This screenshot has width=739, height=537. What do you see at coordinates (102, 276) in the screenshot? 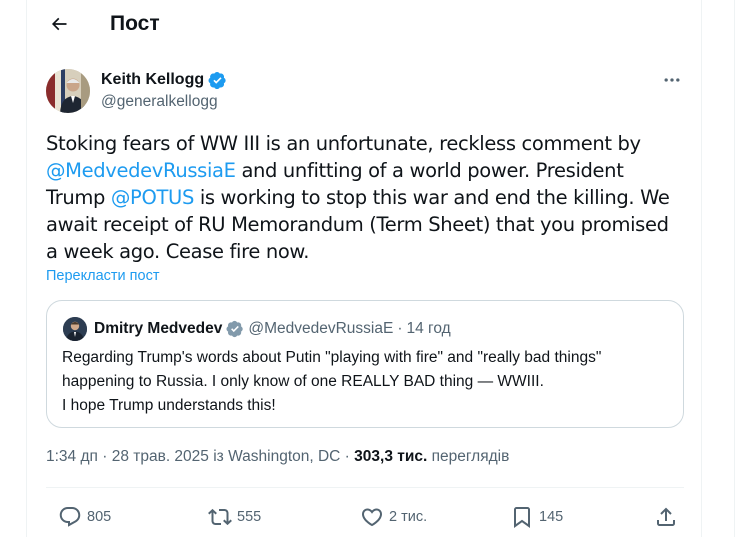
I see `translate-link: Перекласти пост` at bounding box center [102, 276].